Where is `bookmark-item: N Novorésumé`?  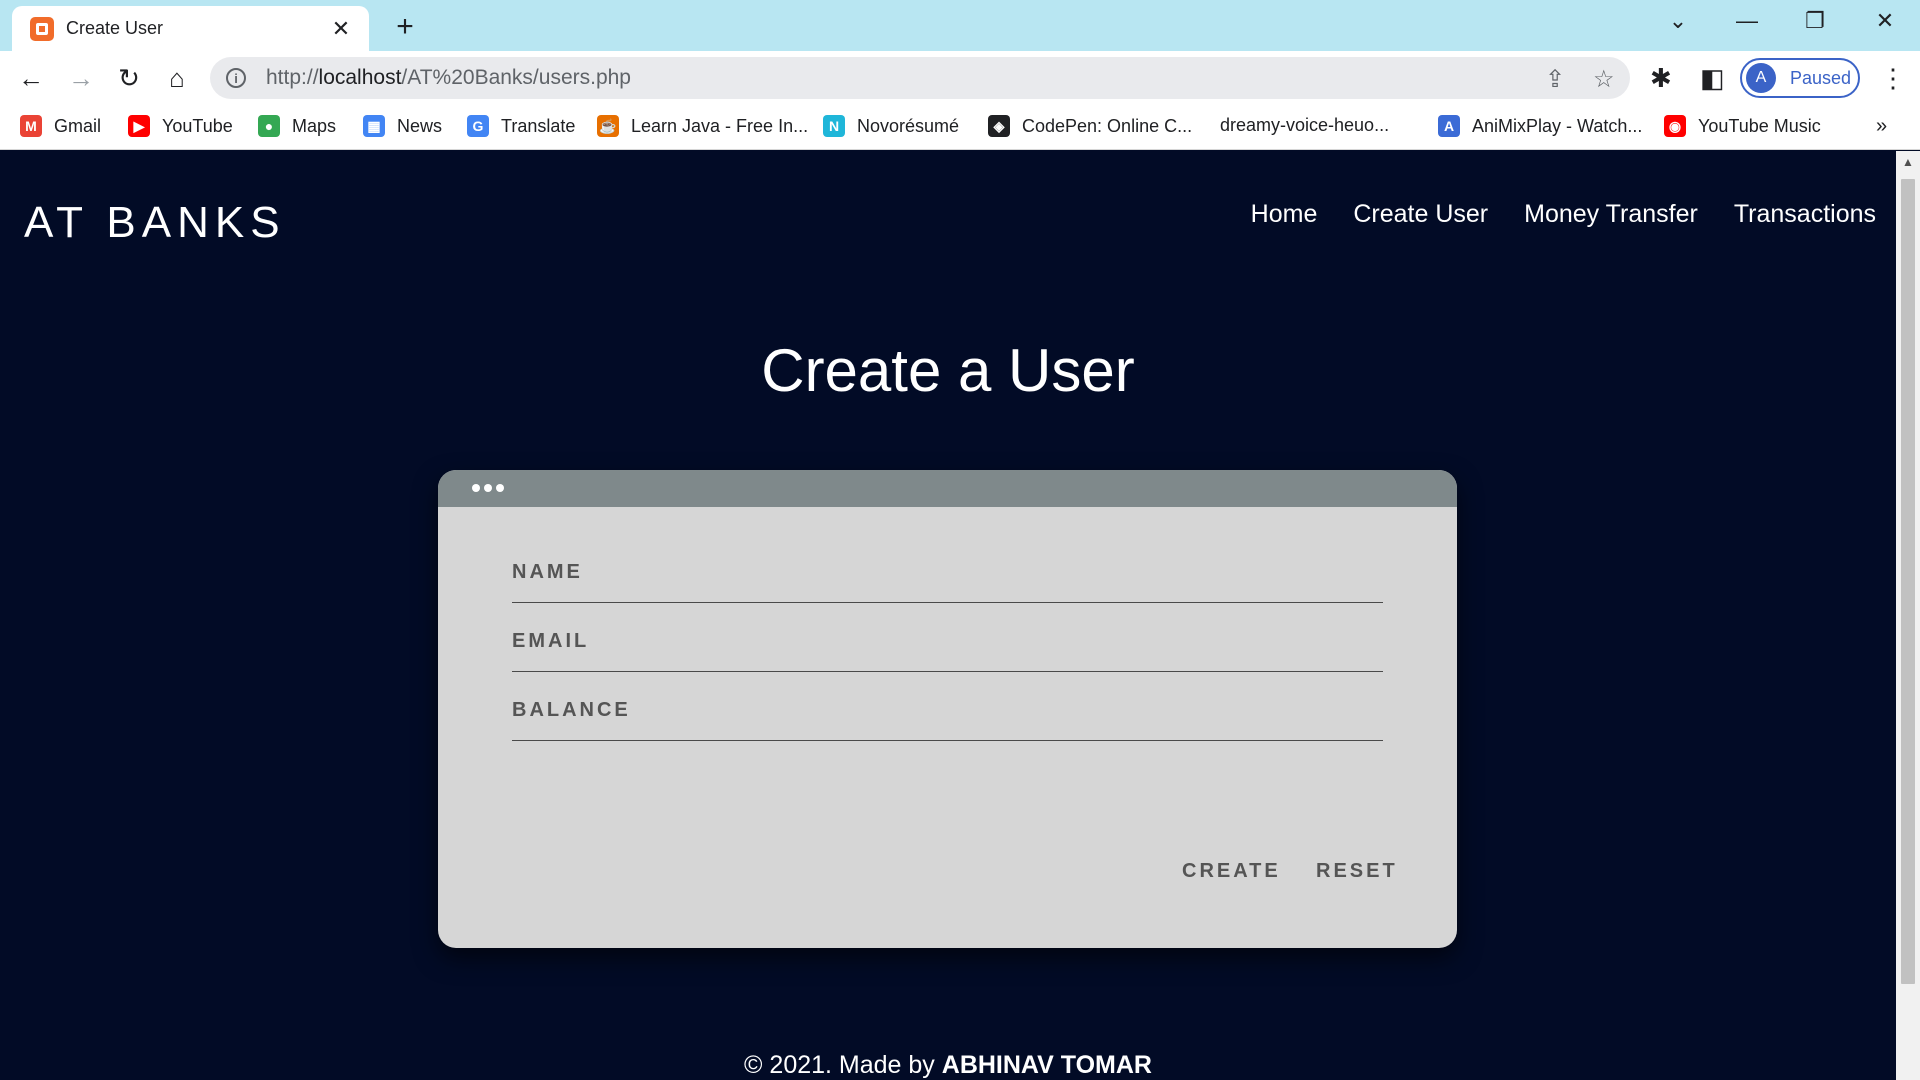 bookmark-item: N Novorésumé is located at coordinates (891, 126).